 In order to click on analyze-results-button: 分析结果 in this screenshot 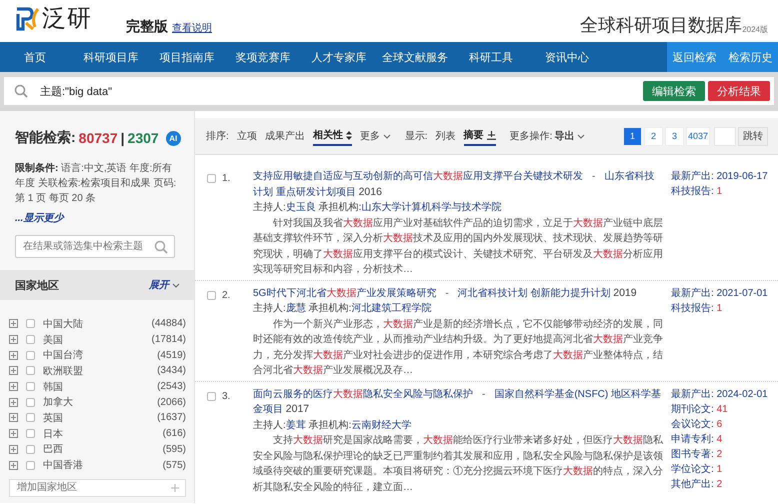, I will do `click(739, 91)`.